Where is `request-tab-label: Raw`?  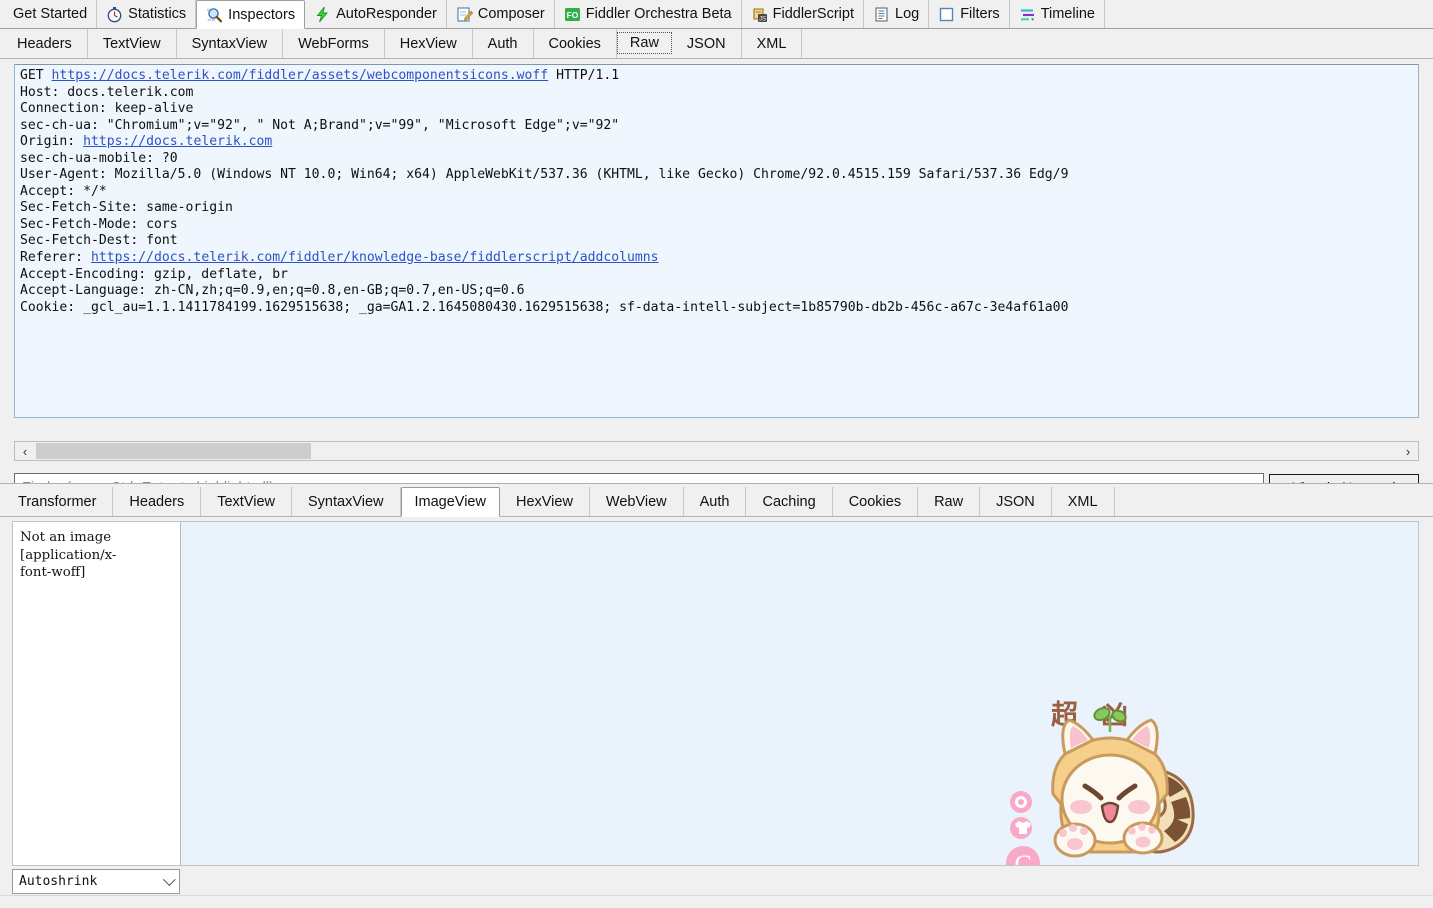 request-tab-label: Raw is located at coordinates (644, 43).